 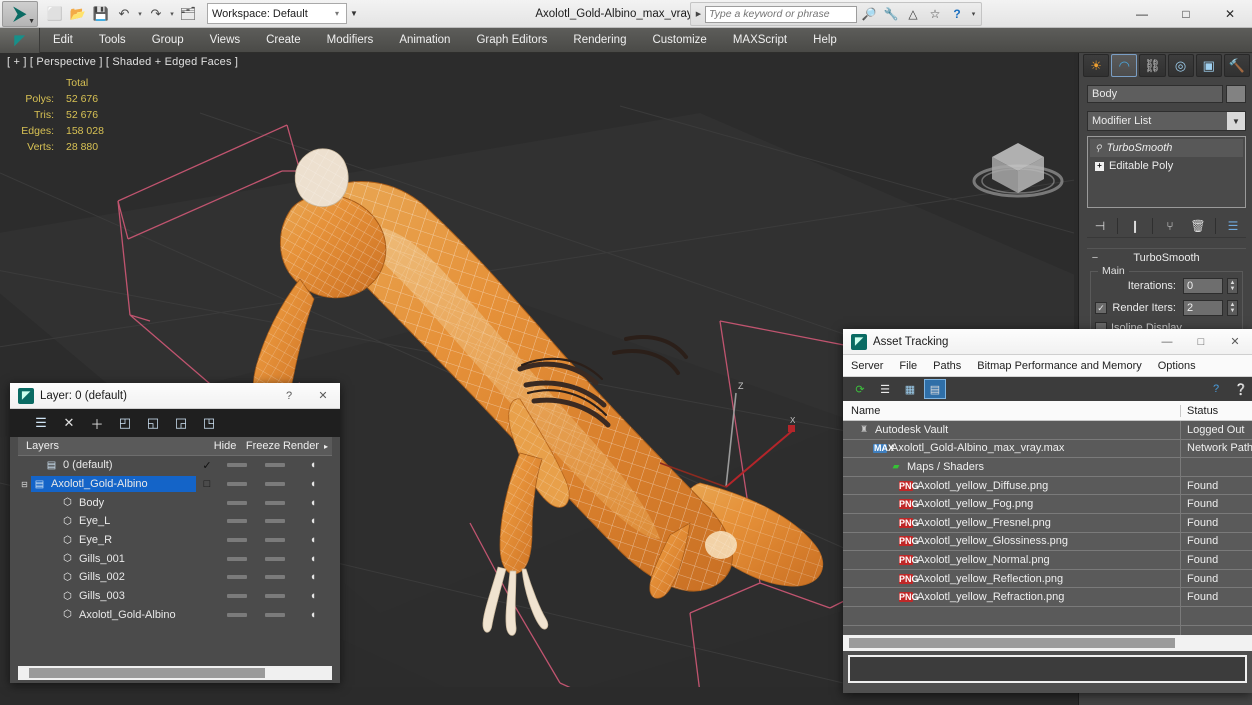 What do you see at coordinates (1235, 342) in the screenshot?
I see `asset-close-button: ✕` at bounding box center [1235, 342].